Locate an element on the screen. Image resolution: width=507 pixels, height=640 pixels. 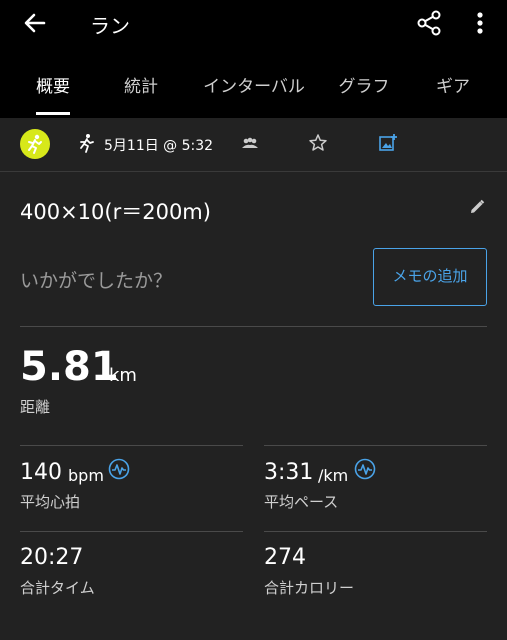
avg-heart-rate-unit: bpm is located at coordinates (86, 475).